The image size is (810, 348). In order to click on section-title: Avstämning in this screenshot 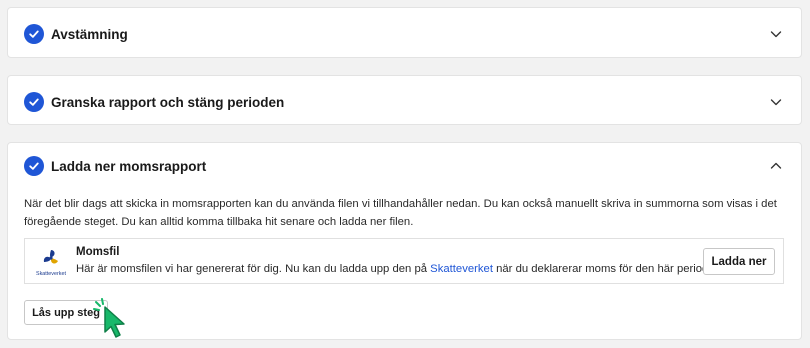, I will do `click(89, 34)`.